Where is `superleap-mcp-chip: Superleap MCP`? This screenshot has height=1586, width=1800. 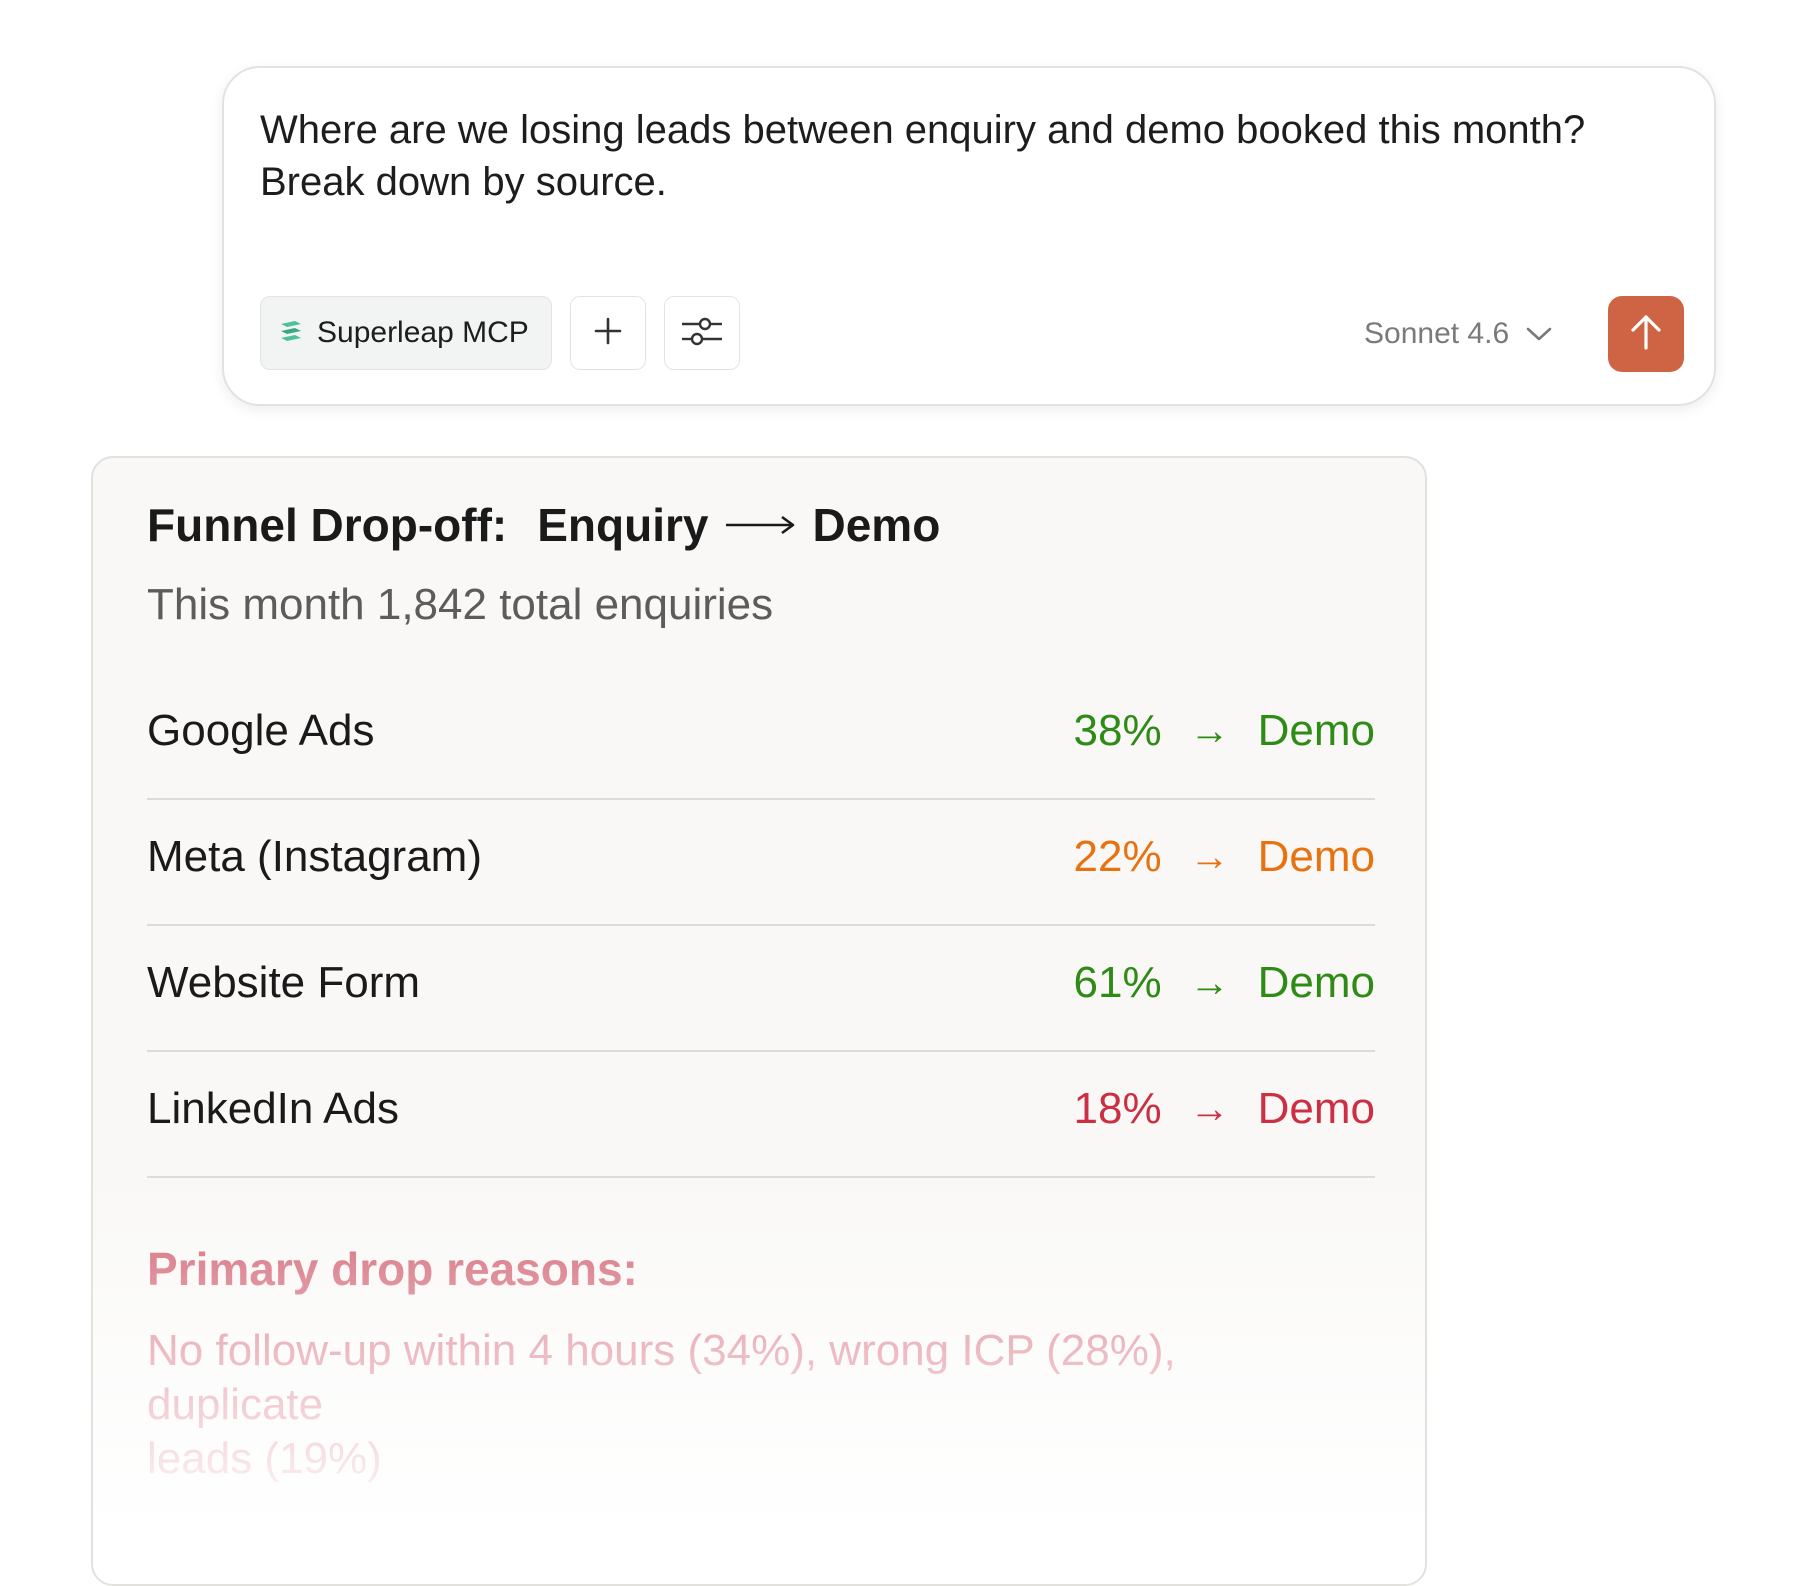
superleap-mcp-chip: Superleap MCP is located at coordinates (406, 333).